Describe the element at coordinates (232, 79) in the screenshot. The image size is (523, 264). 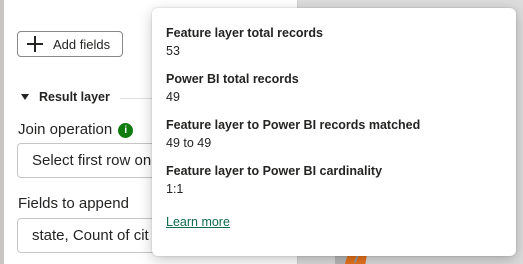
I see `stat-label: Power BI total records` at that location.